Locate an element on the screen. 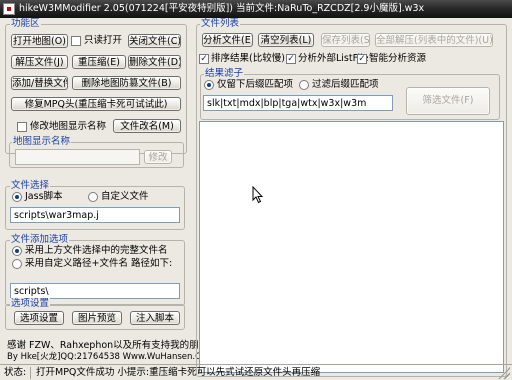  map-display-name-title: 地图显示名称 is located at coordinates (42, 142).